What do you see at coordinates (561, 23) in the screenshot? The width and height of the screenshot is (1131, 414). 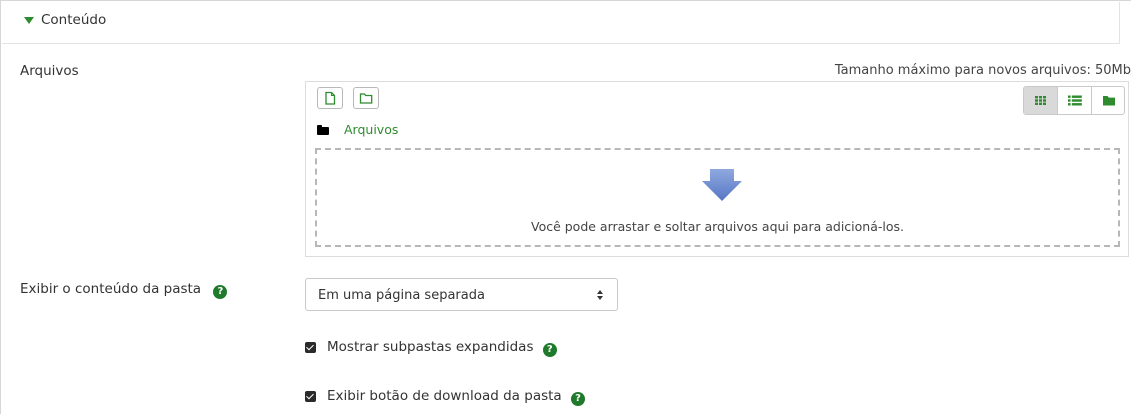 I see `section-header: Conteúdo` at bounding box center [561, 23].